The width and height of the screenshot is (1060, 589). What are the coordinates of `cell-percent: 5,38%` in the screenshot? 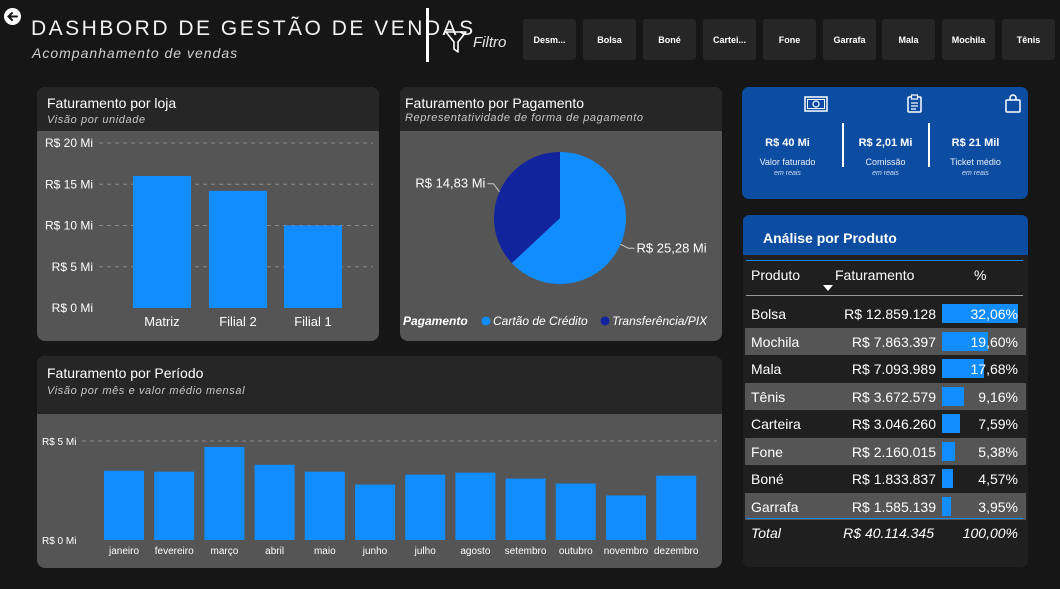 It's located at (998, 451).